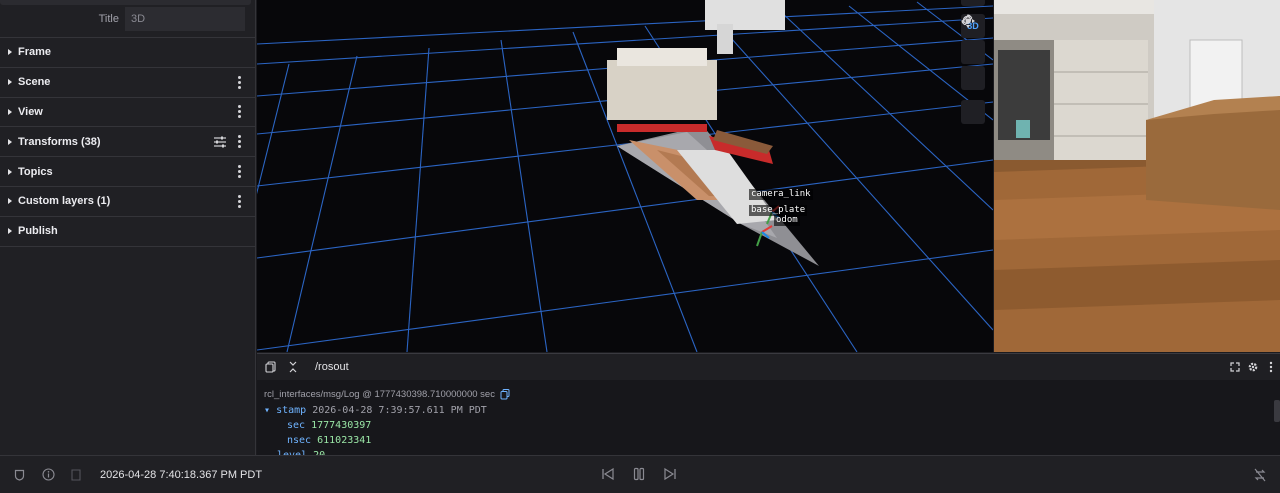  I want to click on field-key: stamp, so click(291, 410).